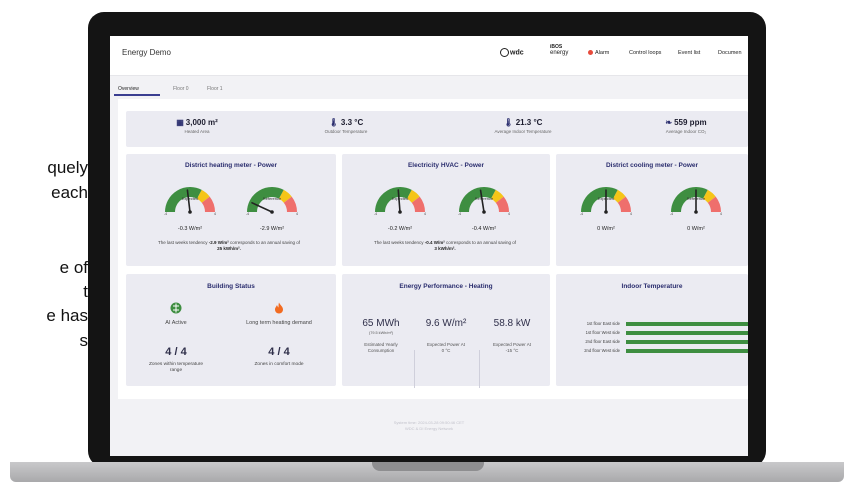 The height and width of the screenshot is (484, 844). Describe the element at coordinates (67, 315) in the screenshot. I see `side-text-line: e has` at that location.